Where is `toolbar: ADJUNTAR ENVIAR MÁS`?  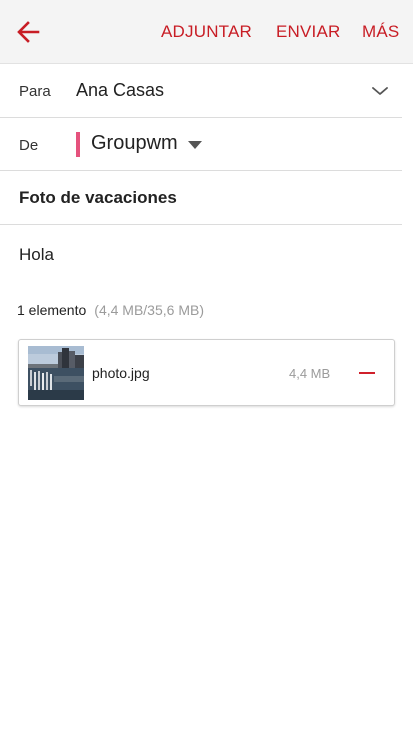 toolbar: ADJUNTAR ENVIAR MÁS is located at coordinates (206, 32).